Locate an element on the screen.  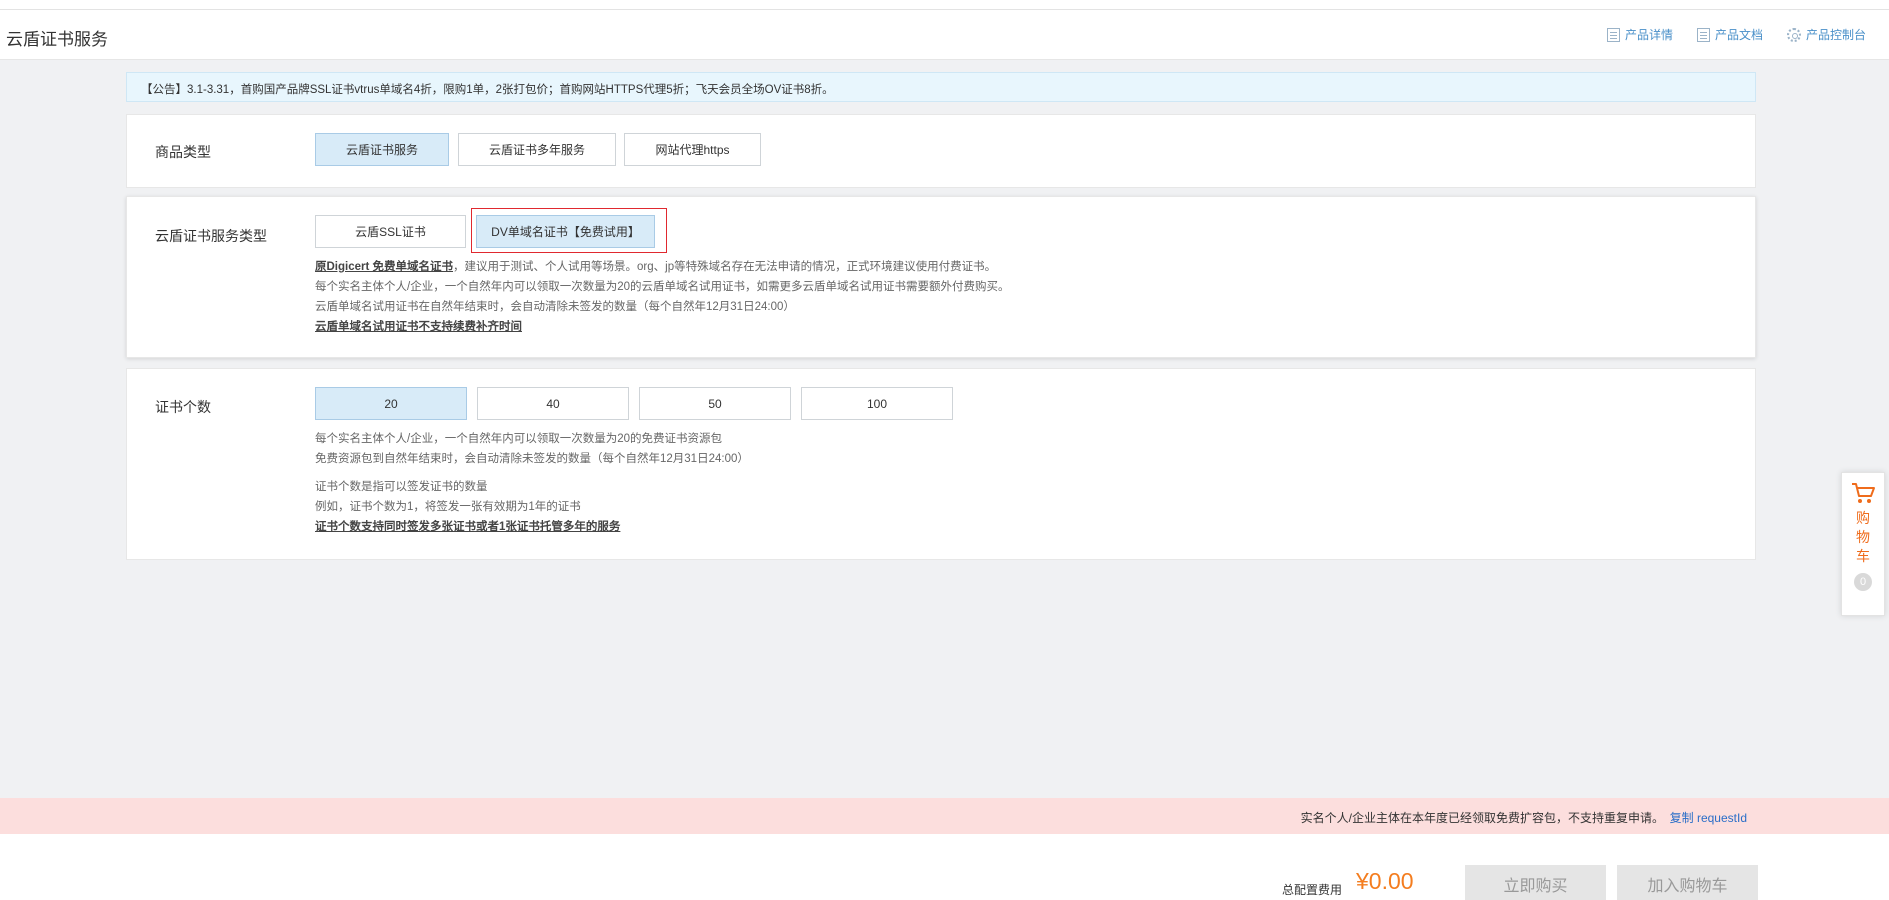
alert-message: 实名个人/企业主体在本年度已经领取免费扩容包，不支持重复申请。 is located at coordinates (1482, 818).